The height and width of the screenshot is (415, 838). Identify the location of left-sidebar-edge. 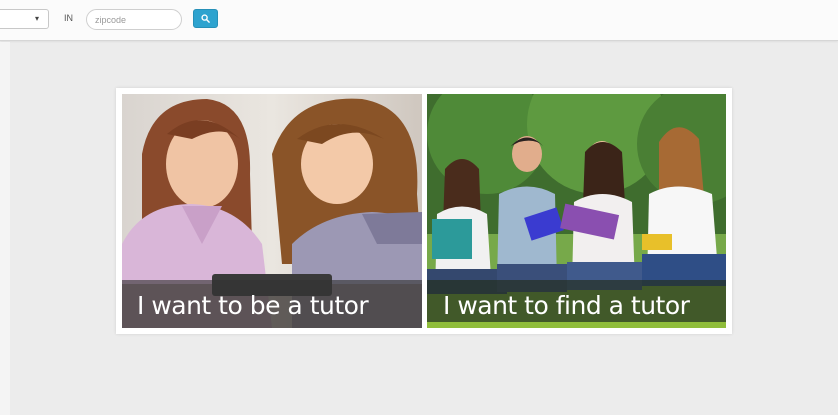
(5, 228).